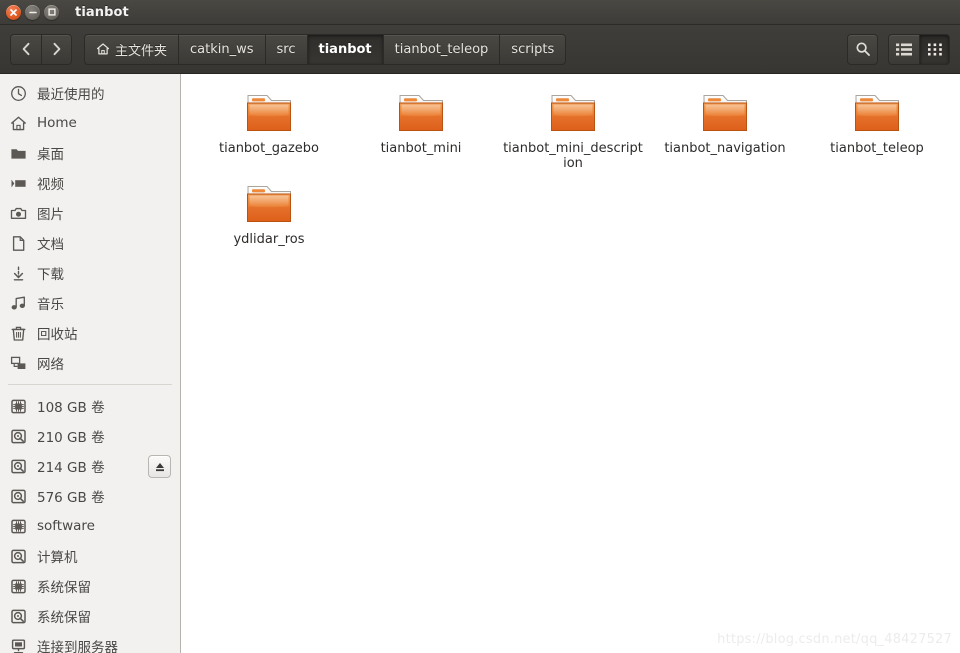 The width and height of the screenshot is (960, 653). I want to click on eject-button, so click(159, 466).